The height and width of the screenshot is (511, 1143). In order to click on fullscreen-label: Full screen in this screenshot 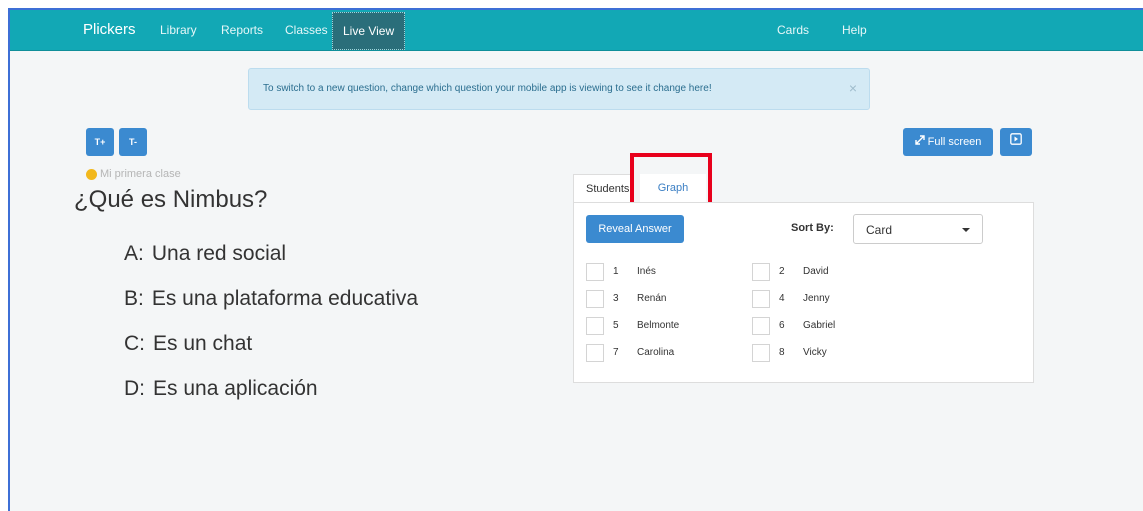, I will do `click(954, 142)`.